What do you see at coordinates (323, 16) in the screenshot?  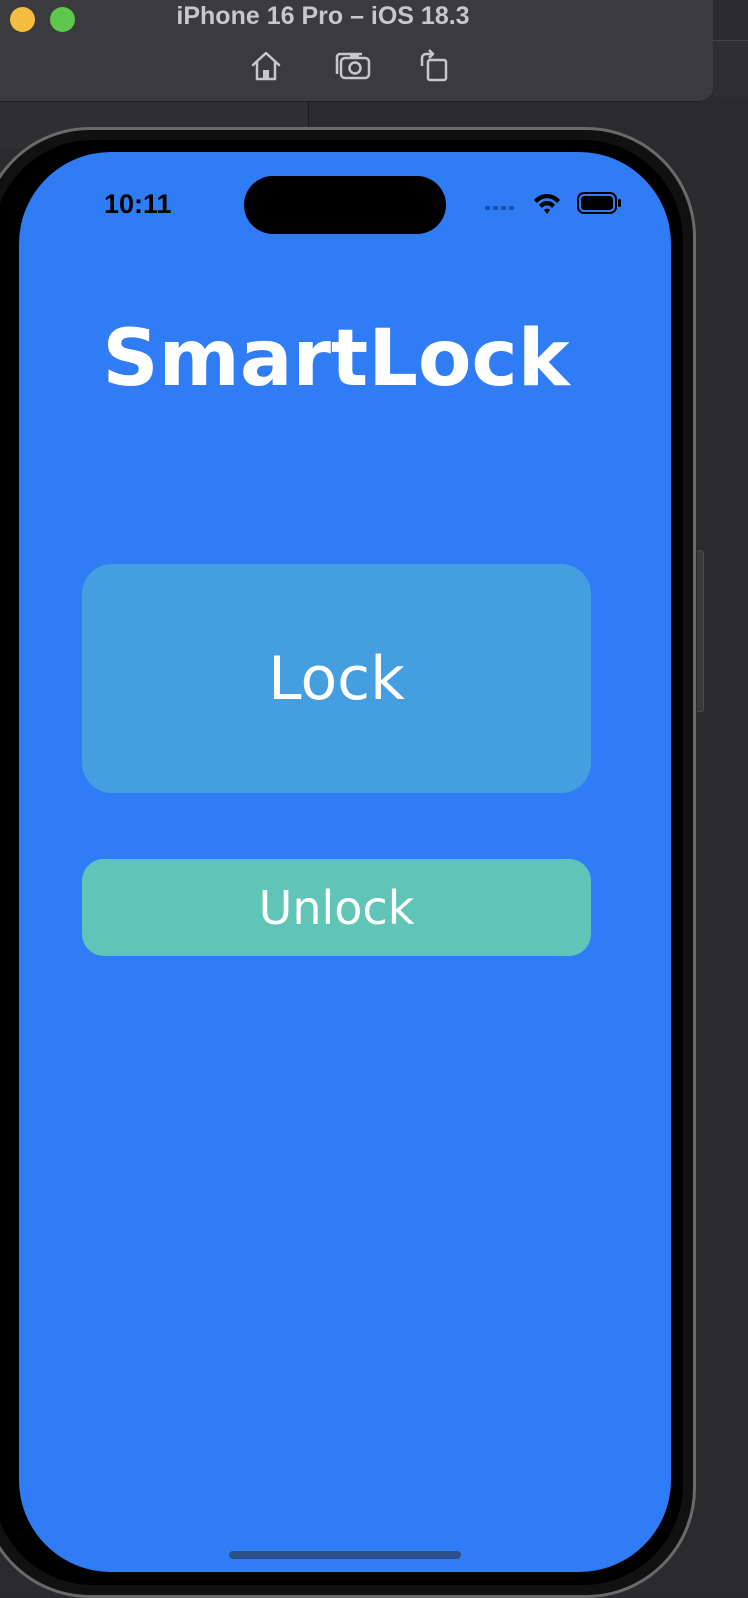 I see `simulator-title: iPhone 16 Pro – iOS 18.3` at bounding box center [323, 16].